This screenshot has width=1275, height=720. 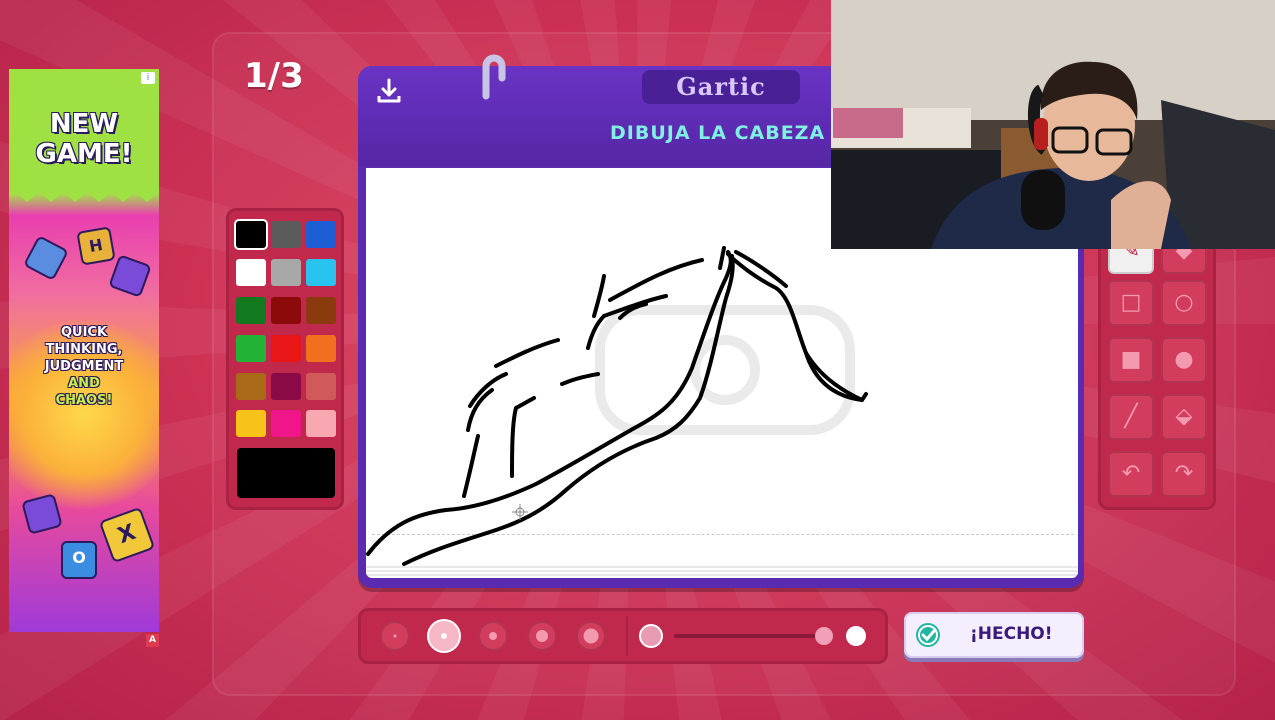 What do you see at coordinates (1131, 474) in the screenshot?
I see `undo-icon: ↶` at bounding box center [1131, 474].